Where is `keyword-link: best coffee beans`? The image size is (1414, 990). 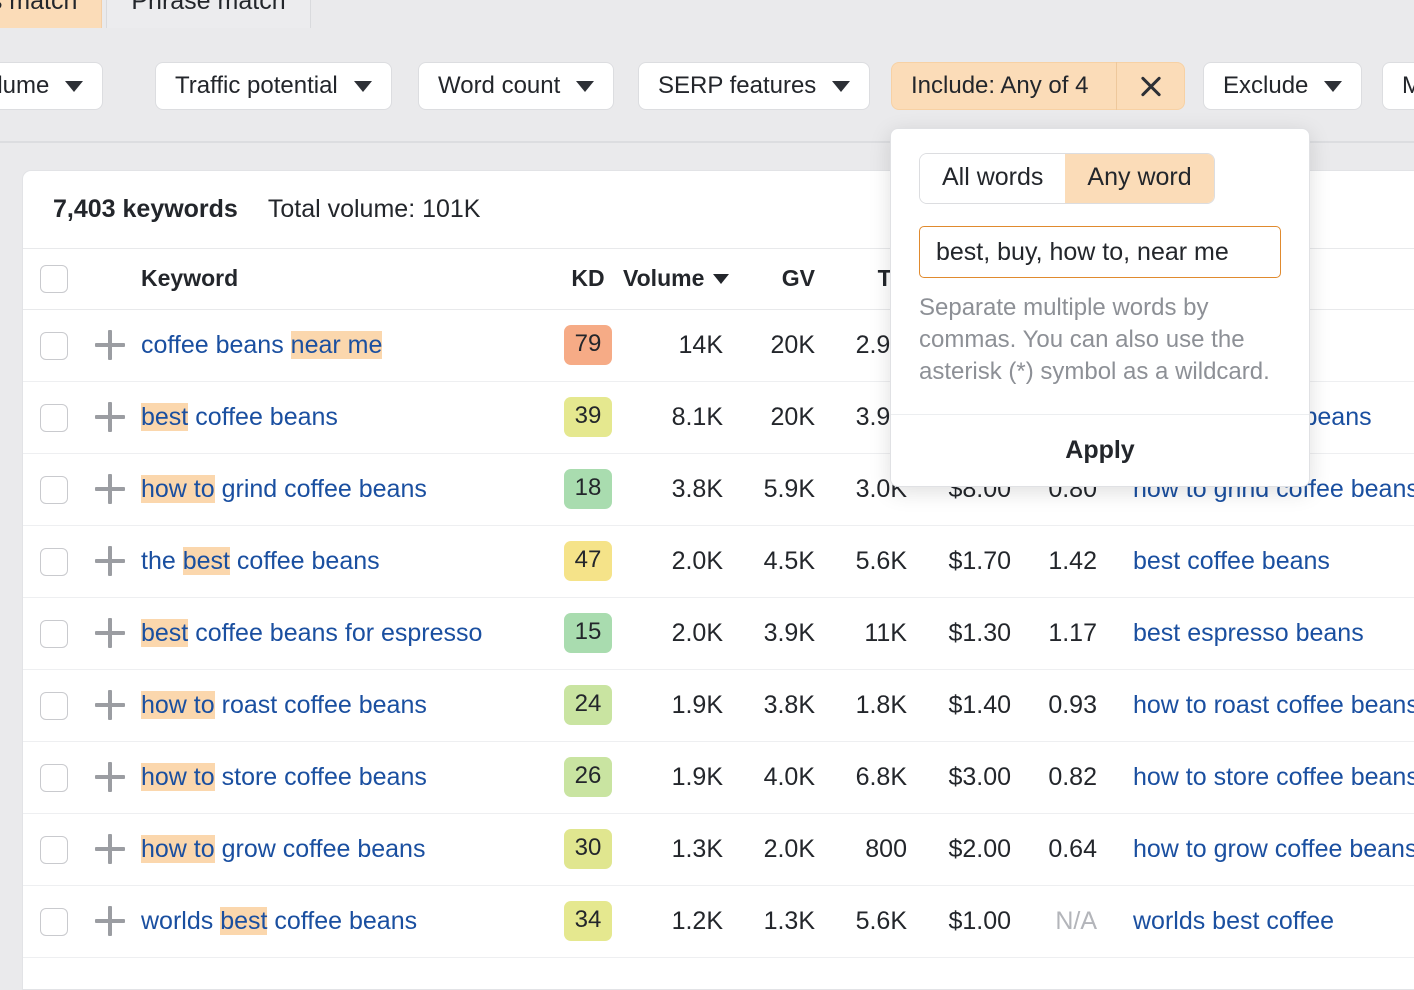
keyword-link: best coffee beans is located at coordinates (239, 416).